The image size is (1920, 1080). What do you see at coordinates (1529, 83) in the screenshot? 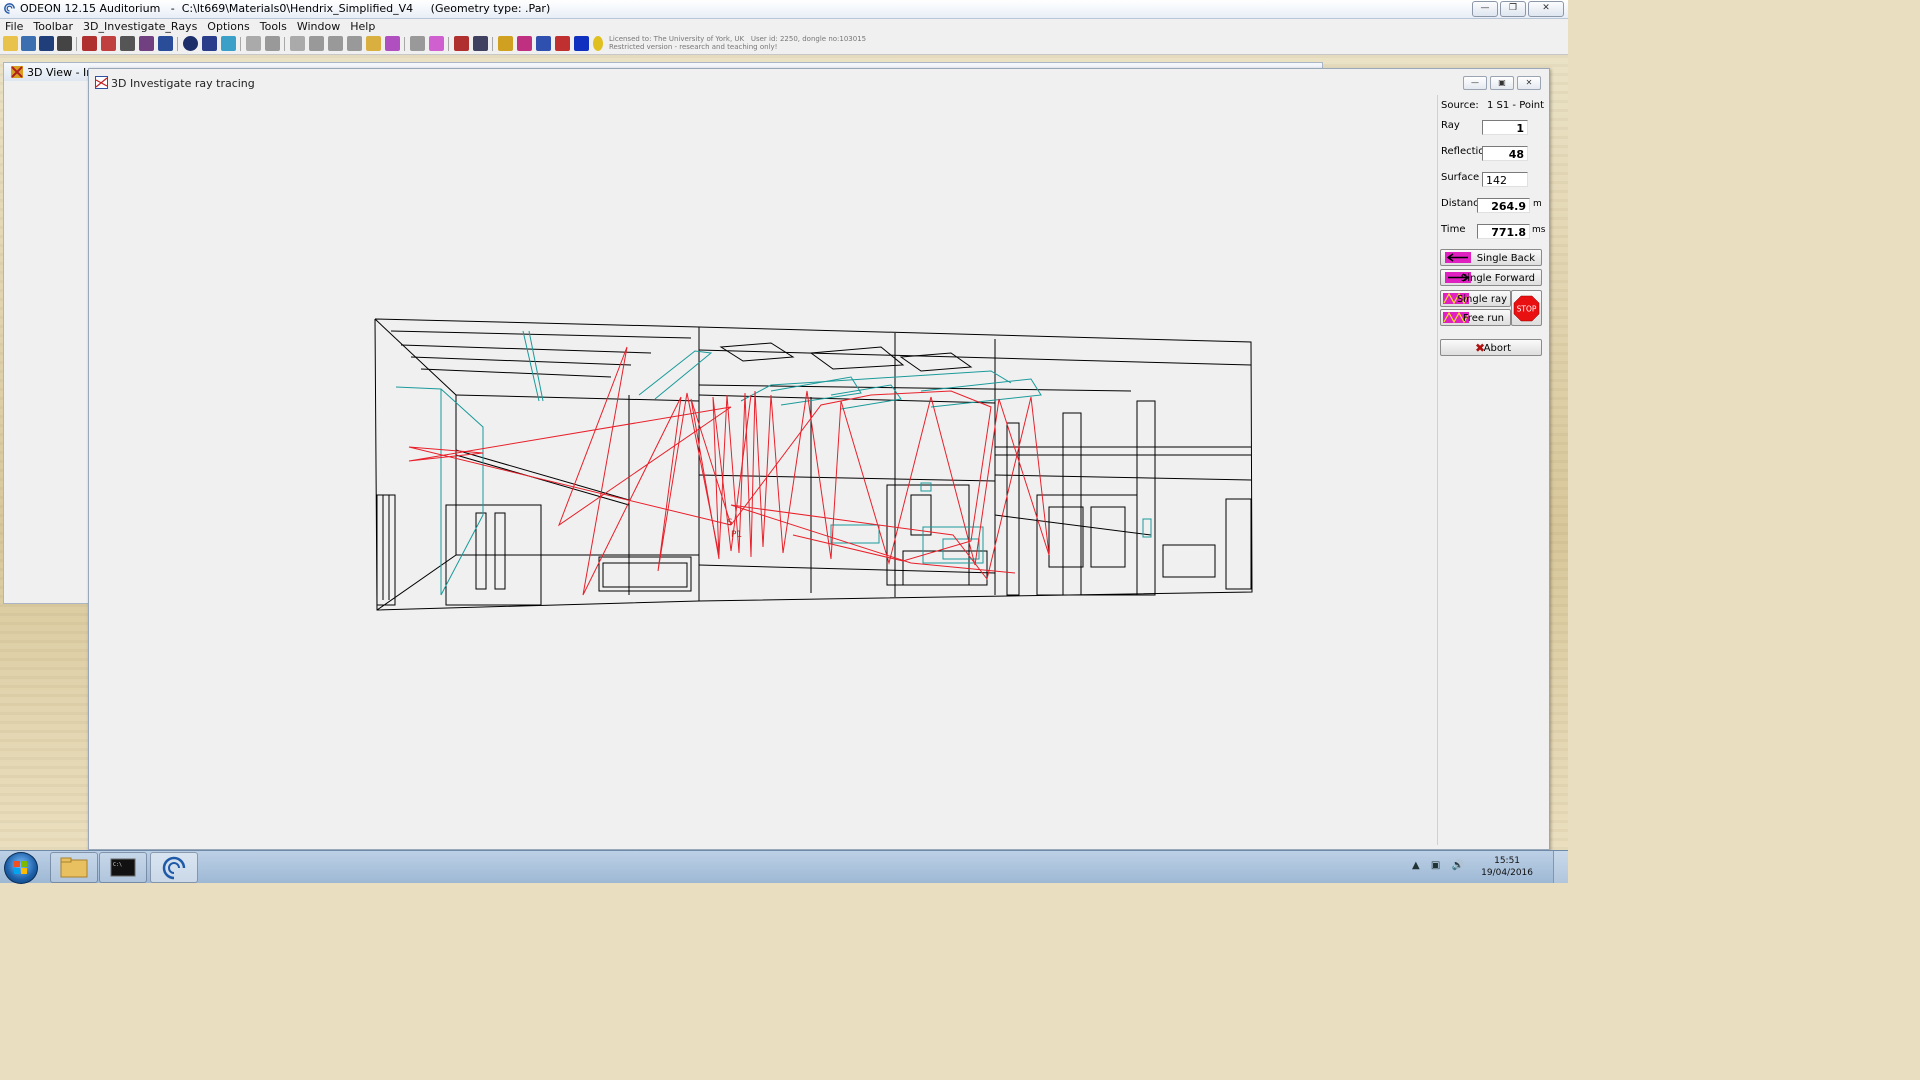
I see `window-close-button: ✕` at bounding box center [1529, 83].